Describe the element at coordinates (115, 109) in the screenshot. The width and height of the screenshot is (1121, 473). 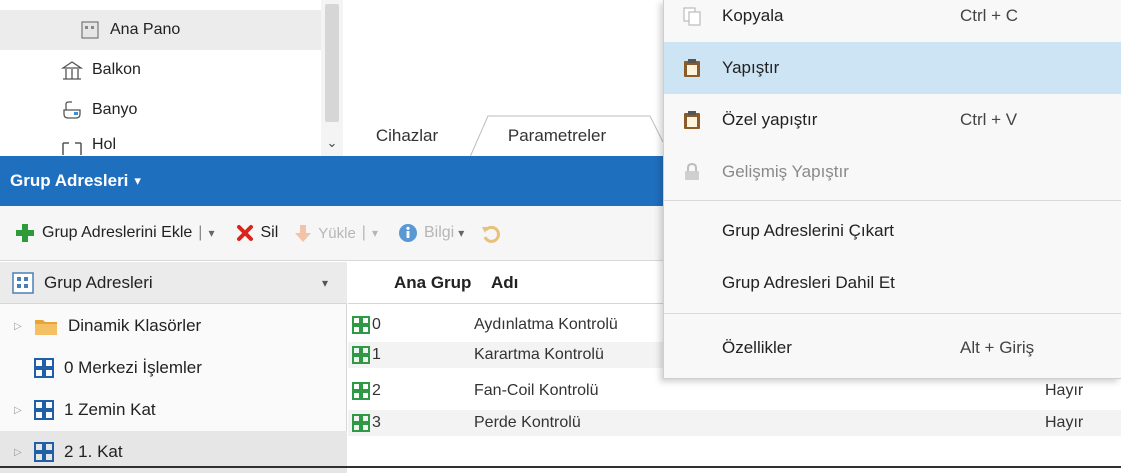
I see `tree-item-label: Banyo` at that location.